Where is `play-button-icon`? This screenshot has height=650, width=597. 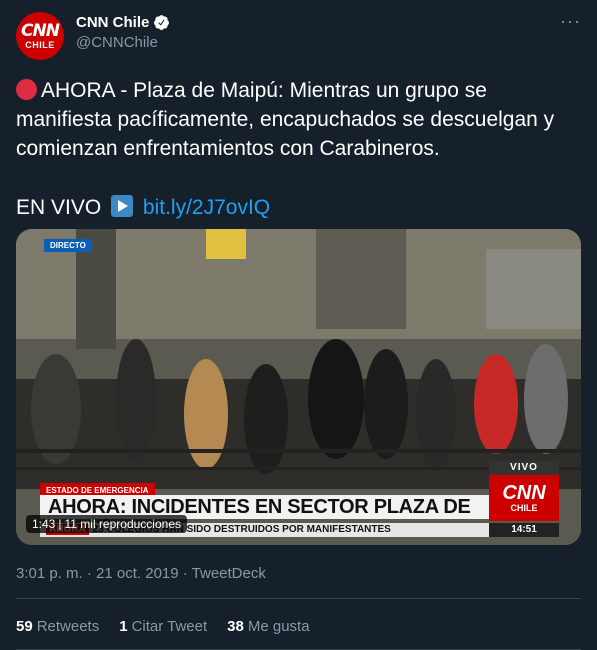
play-button-icon is located at coordinates (122, 206).